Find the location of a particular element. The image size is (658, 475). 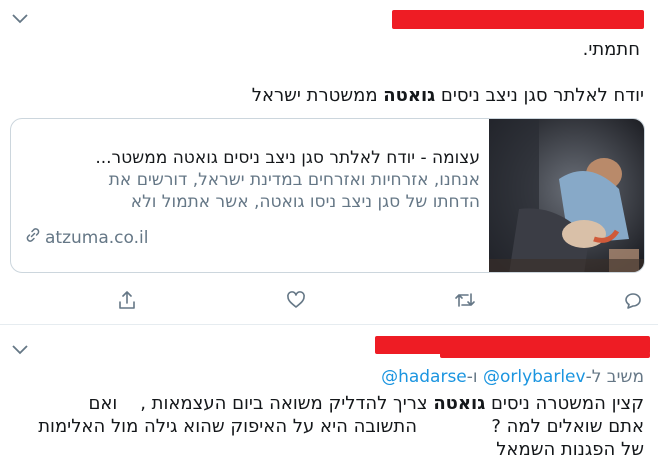

tweet-text-span: יודח לאלתר סגן ניצב ניסים is located at coordinates (539, 95).